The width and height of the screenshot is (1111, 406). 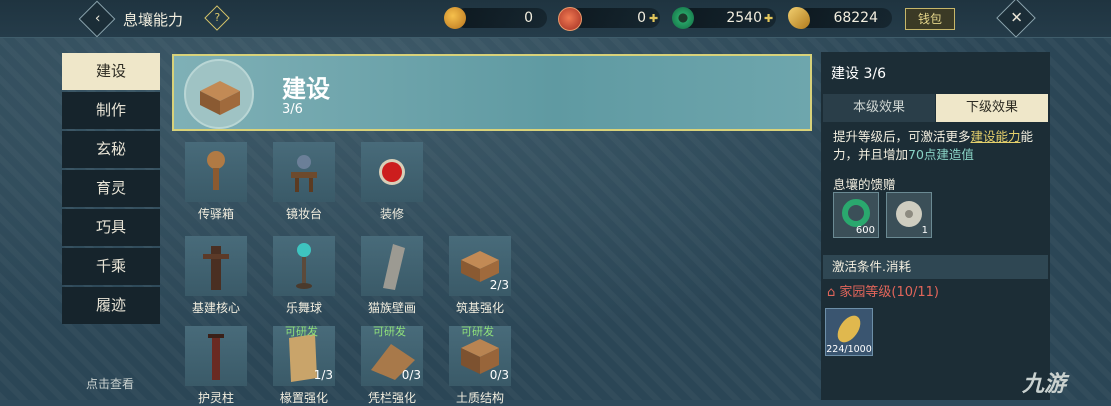 What do you see at coordinates (889, 292) in the screenshot?
I see `condition-text: 家园等级(10/11)` at bounding box center [889, 292].